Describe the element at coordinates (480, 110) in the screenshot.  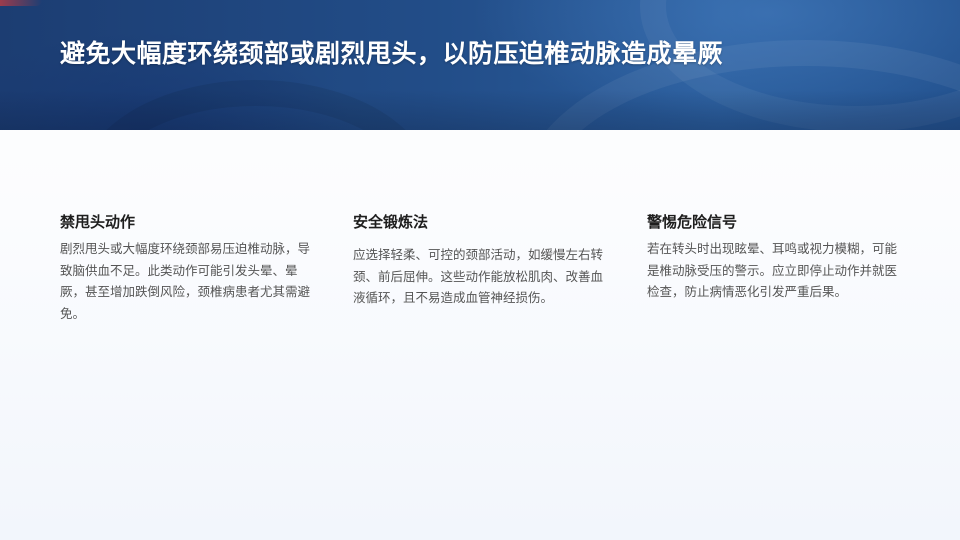
I see `banner-shade` at that location.